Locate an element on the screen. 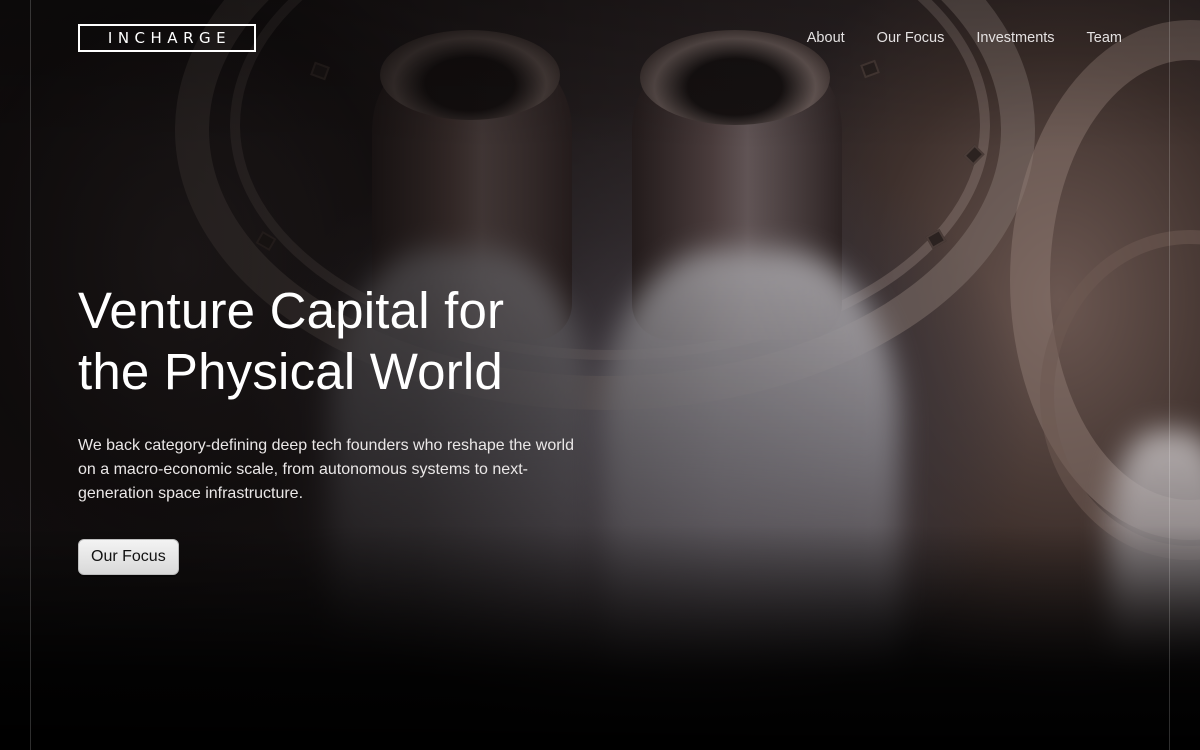  nav-link-team: Team is located at coordinates (1104, 38).